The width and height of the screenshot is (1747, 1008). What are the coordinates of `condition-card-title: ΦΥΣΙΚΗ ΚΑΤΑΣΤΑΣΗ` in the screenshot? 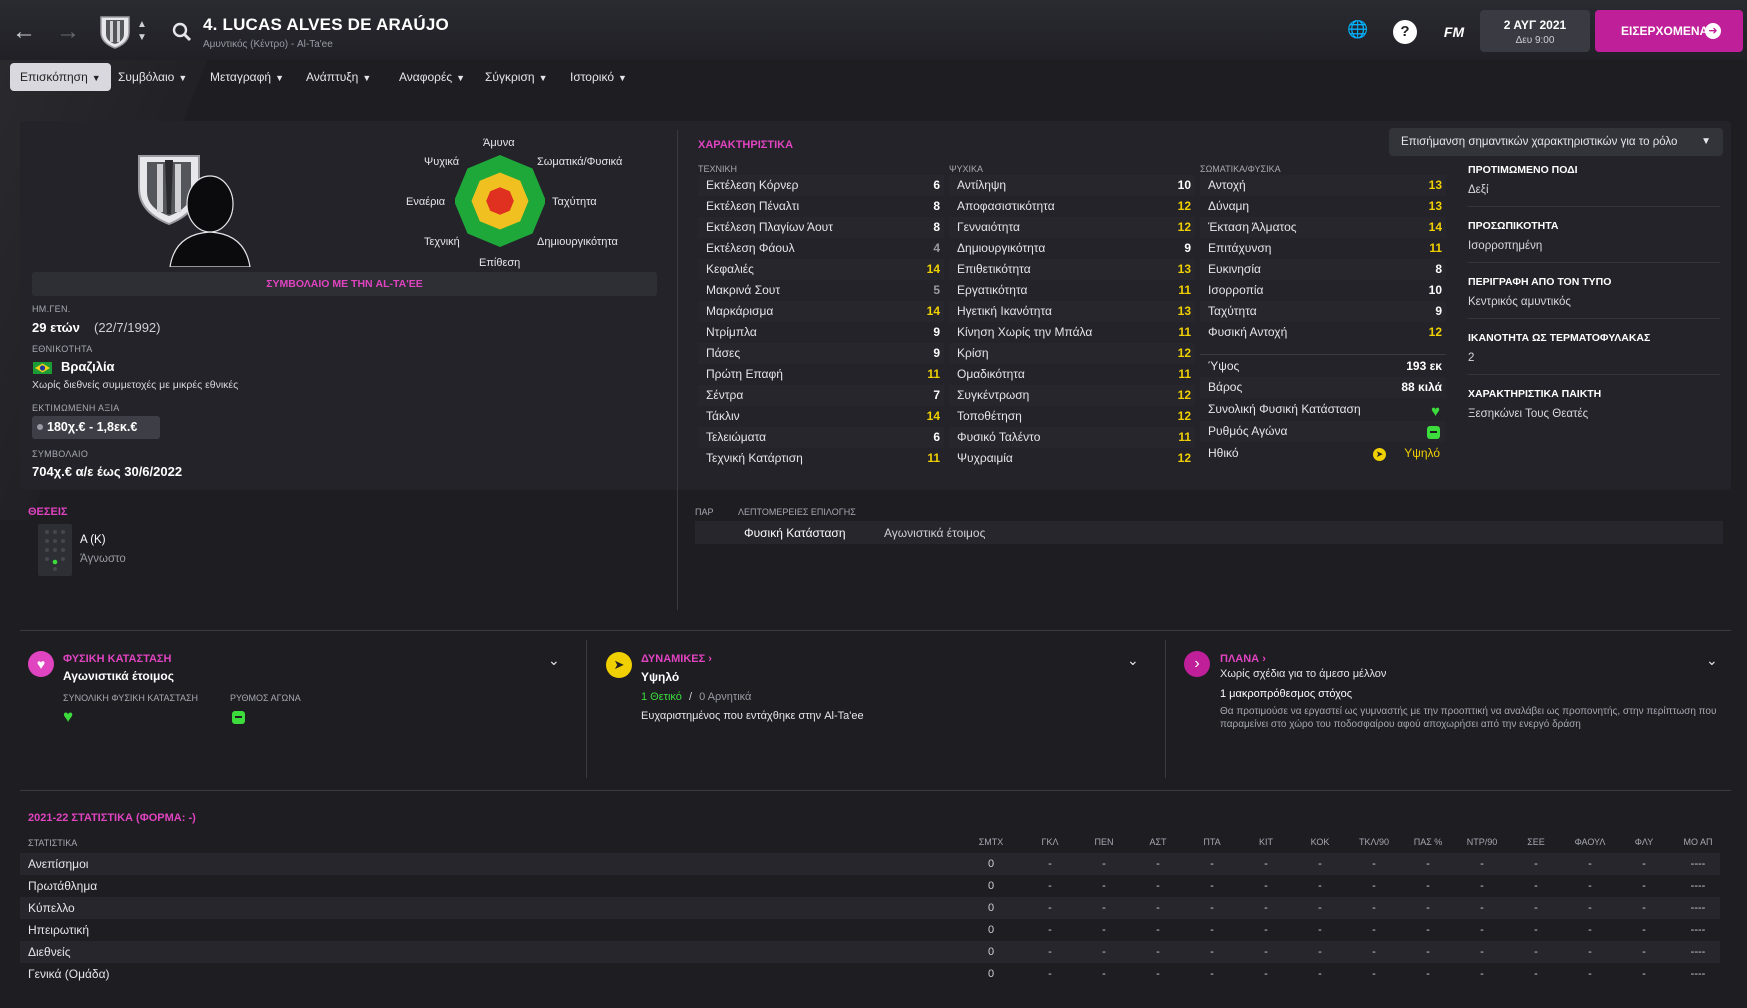 It's located at (117, 659).